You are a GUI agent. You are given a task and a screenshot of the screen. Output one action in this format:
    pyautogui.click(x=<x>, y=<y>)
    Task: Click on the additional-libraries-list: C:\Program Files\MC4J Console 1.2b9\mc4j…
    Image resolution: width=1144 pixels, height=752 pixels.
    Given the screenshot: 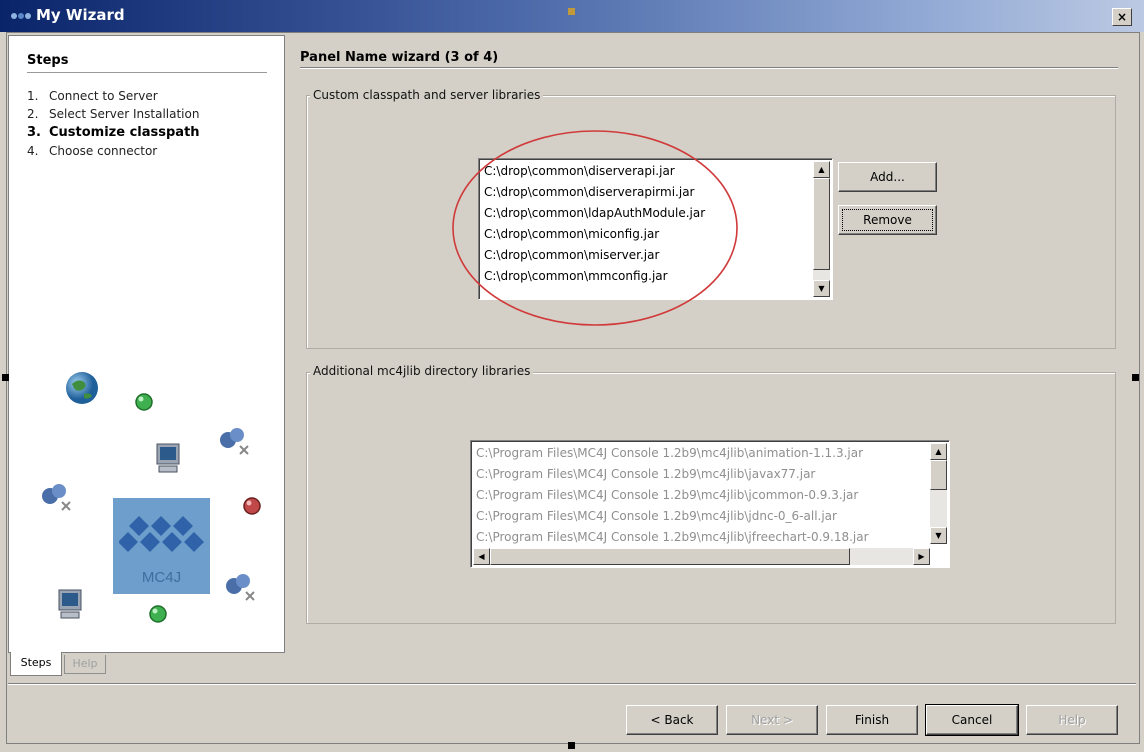 What is the action you would take?
    pyautogui.click(x=710, y=504)
    